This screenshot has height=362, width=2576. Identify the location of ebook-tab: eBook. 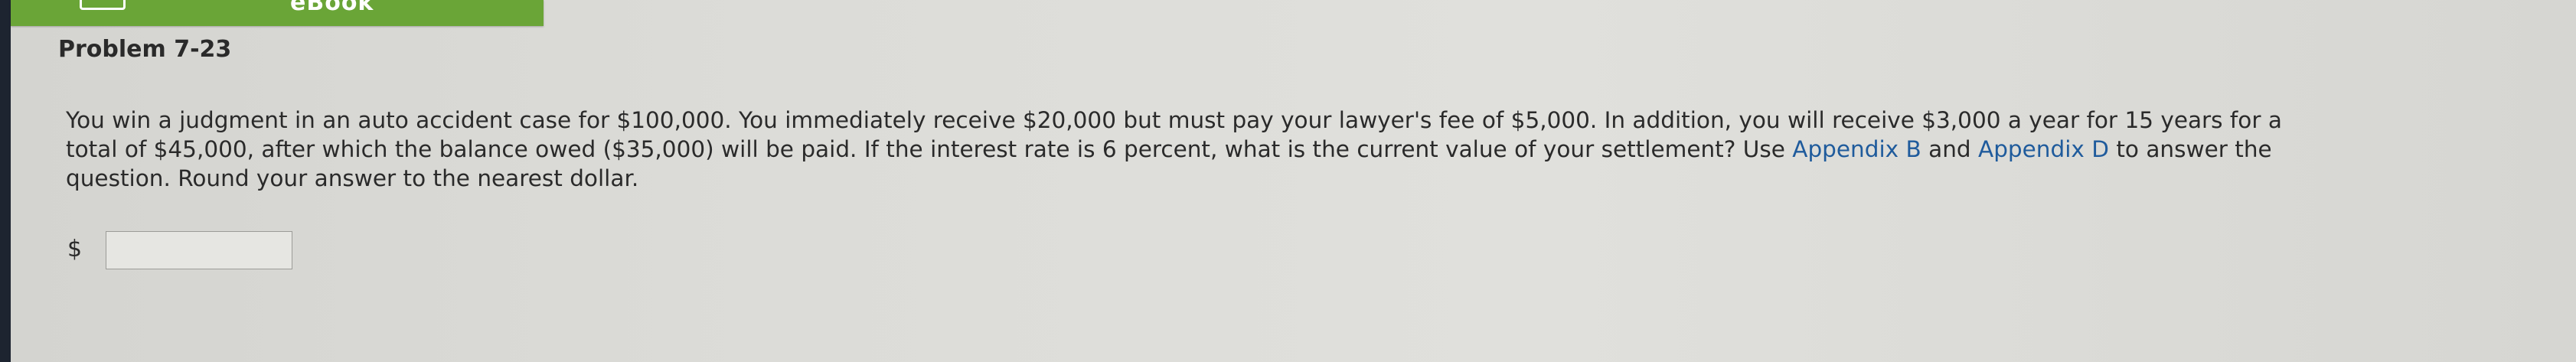
(277, 13).